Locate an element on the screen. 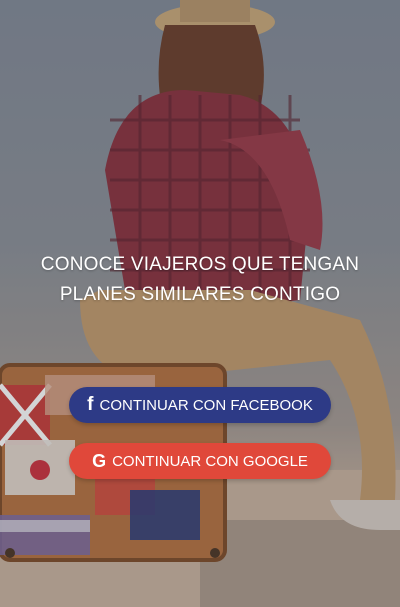 Image resolution: width=400 pixels, height=607 pixels. facebook-icon: f is located at coordinates (90, 404).